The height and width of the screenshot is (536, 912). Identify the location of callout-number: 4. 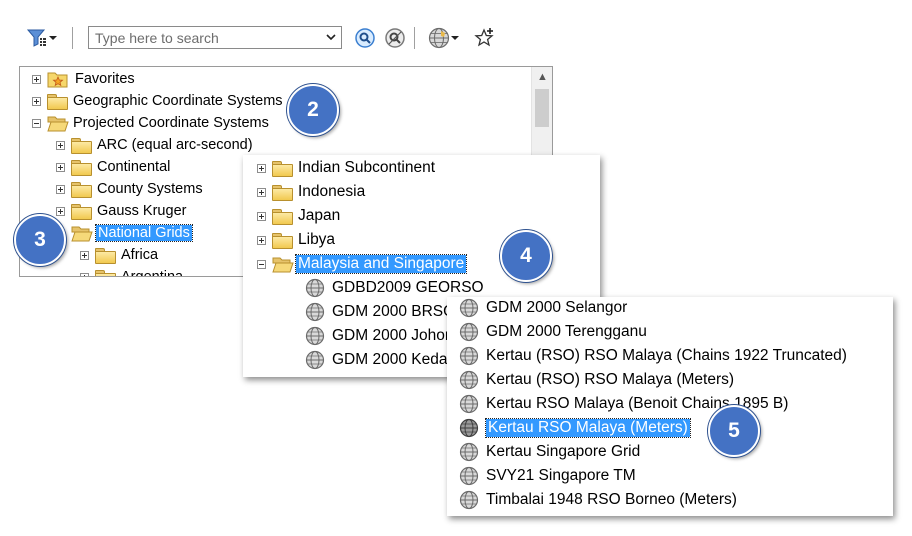
(526, 255).